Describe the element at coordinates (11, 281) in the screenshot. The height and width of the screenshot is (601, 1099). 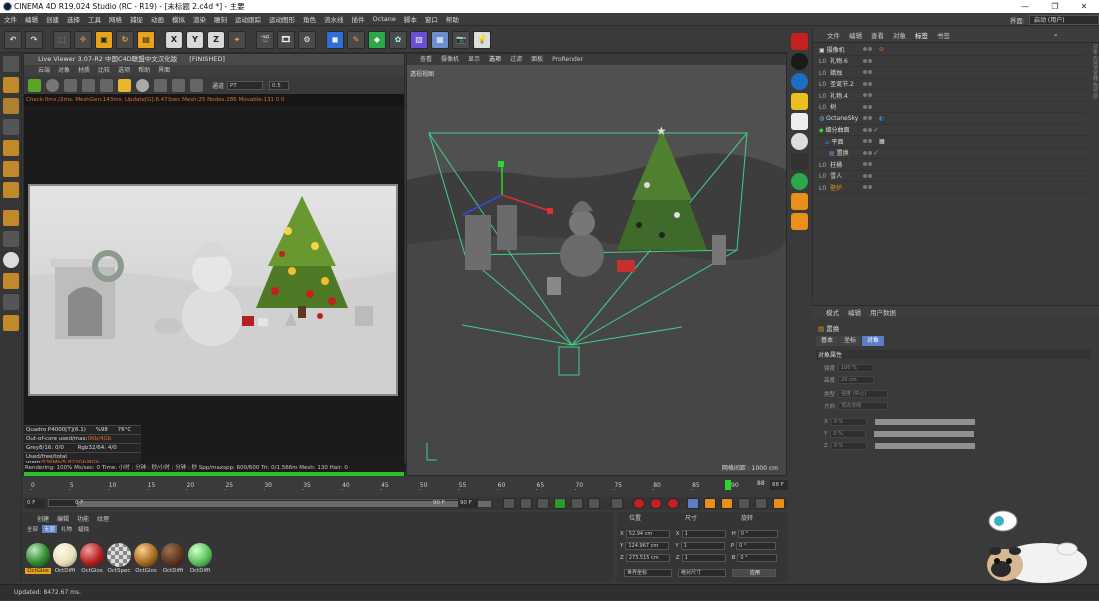
I see `magnet-icon` at that location.